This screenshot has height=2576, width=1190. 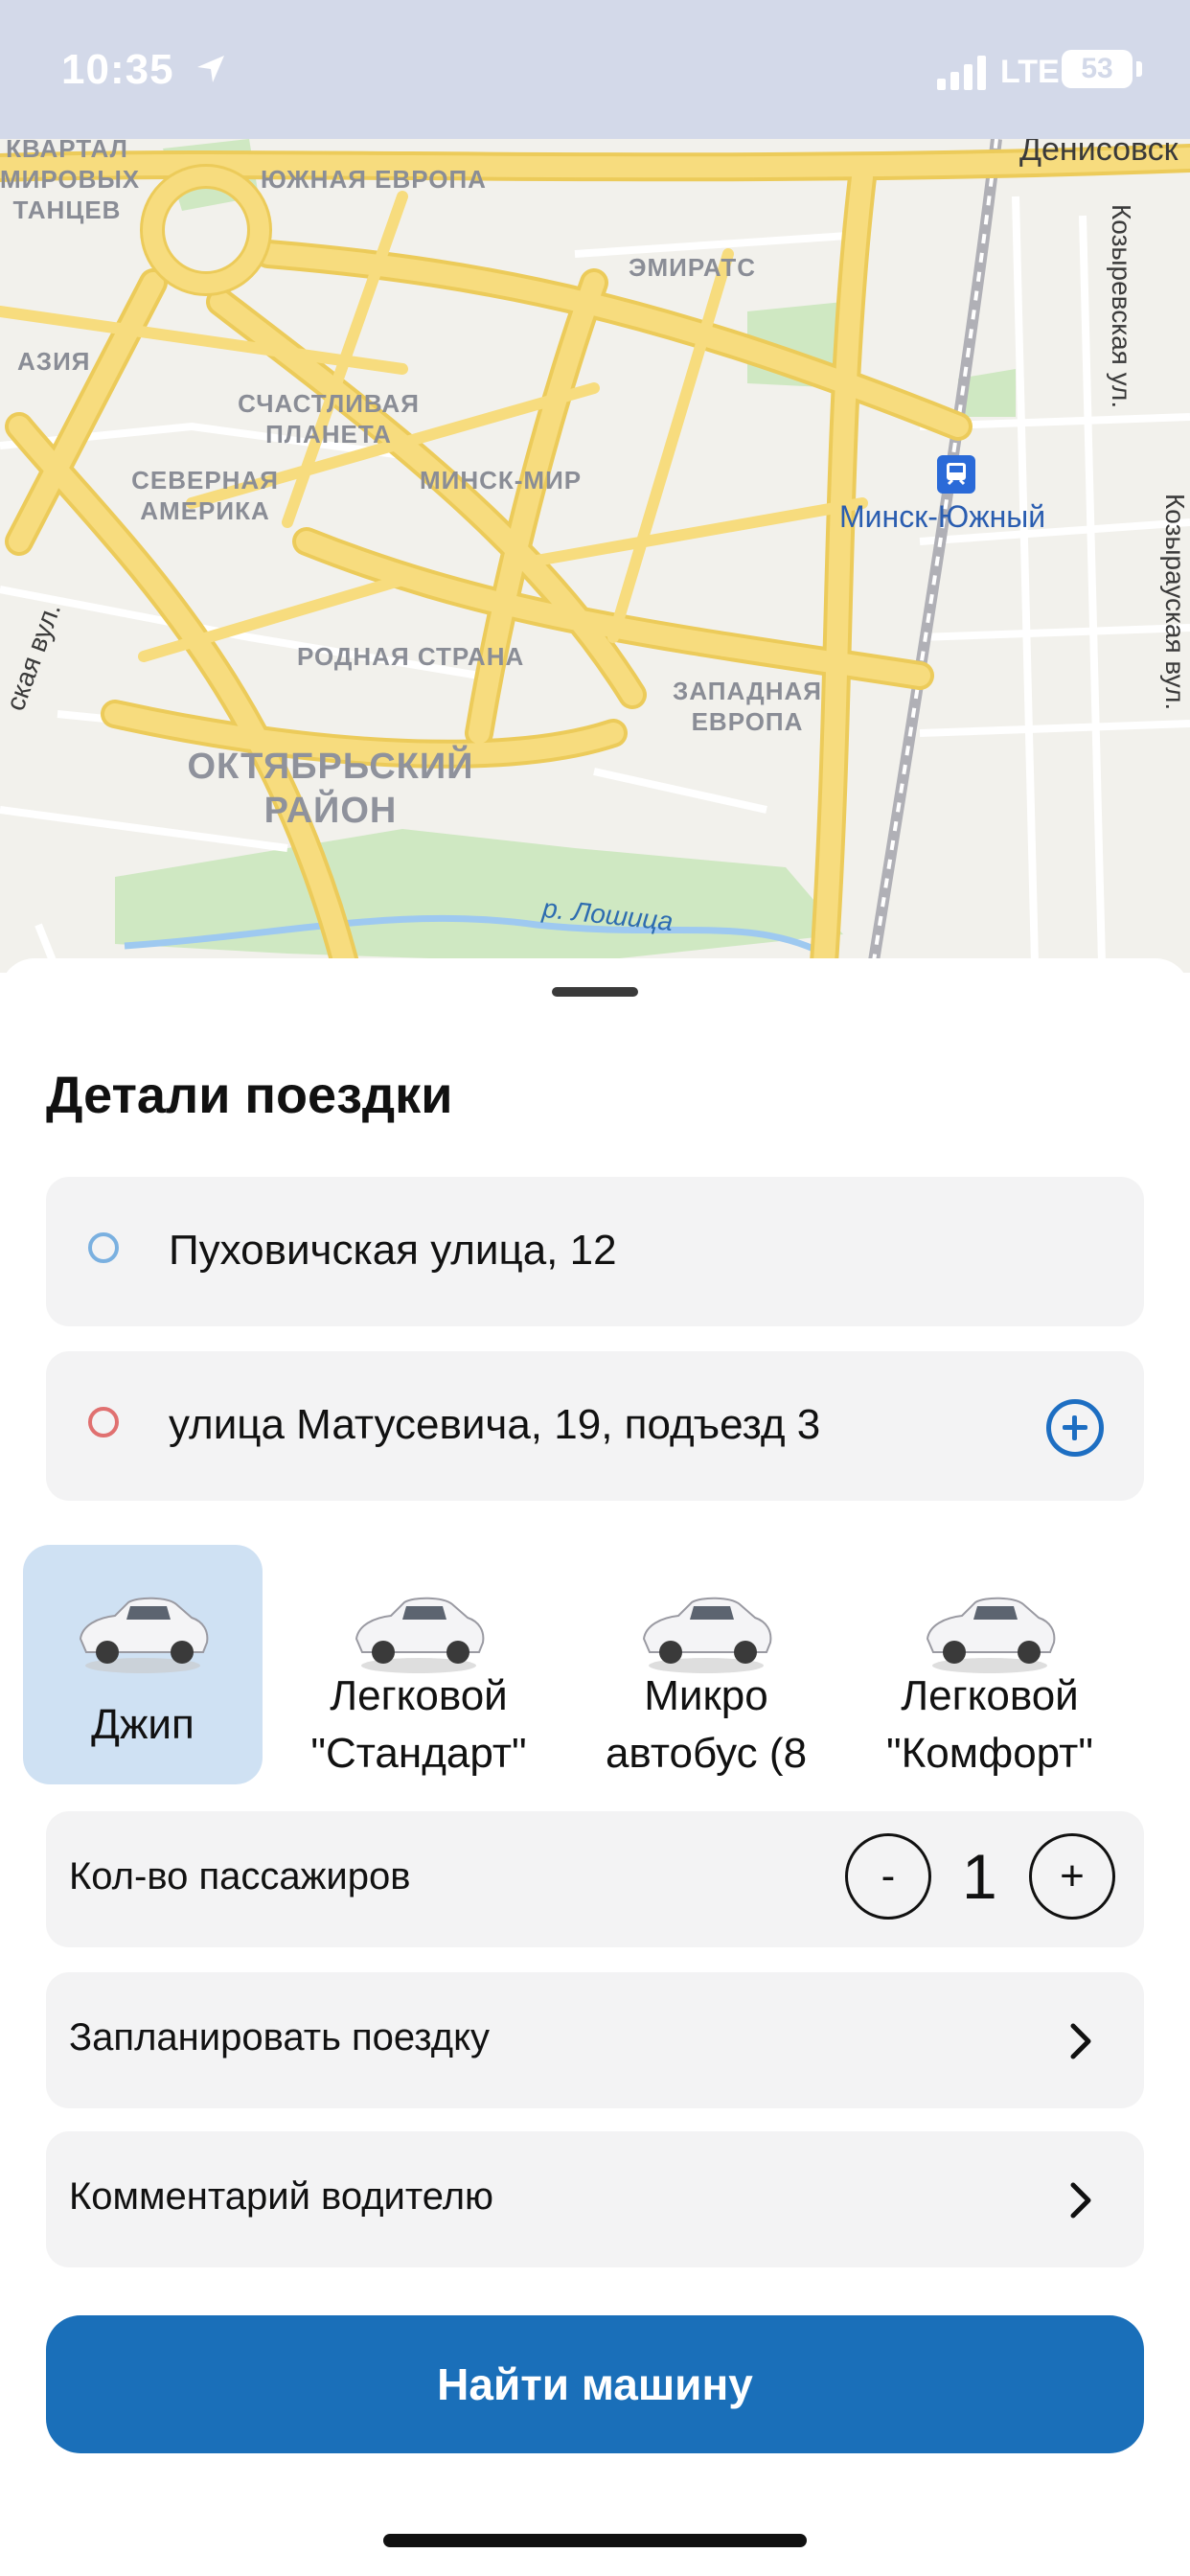 I want to click on map-street-kozyrevskaya-2: Козырауская вул., so click(x=1175, y=602).